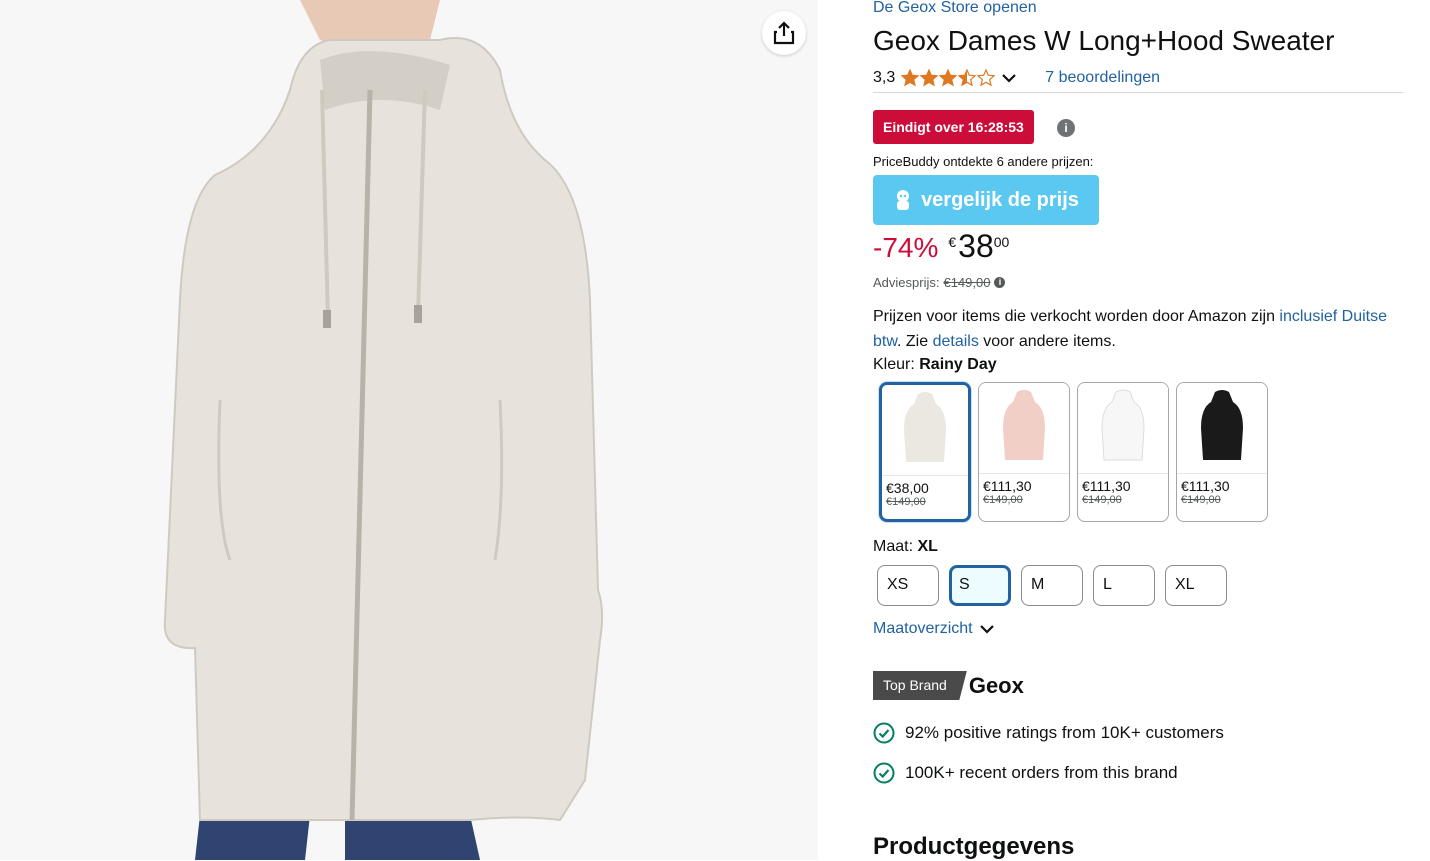 This screenshot has width=1430, height=861. What do you see at coordinates (906, 282) in the screenshot?
I see `list-price-label: Adviesprijs:` at bounding box center [906, 282].